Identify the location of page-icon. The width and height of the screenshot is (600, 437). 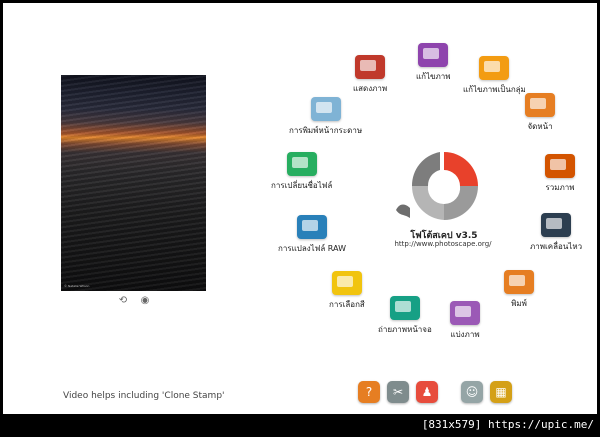
(540, 105).